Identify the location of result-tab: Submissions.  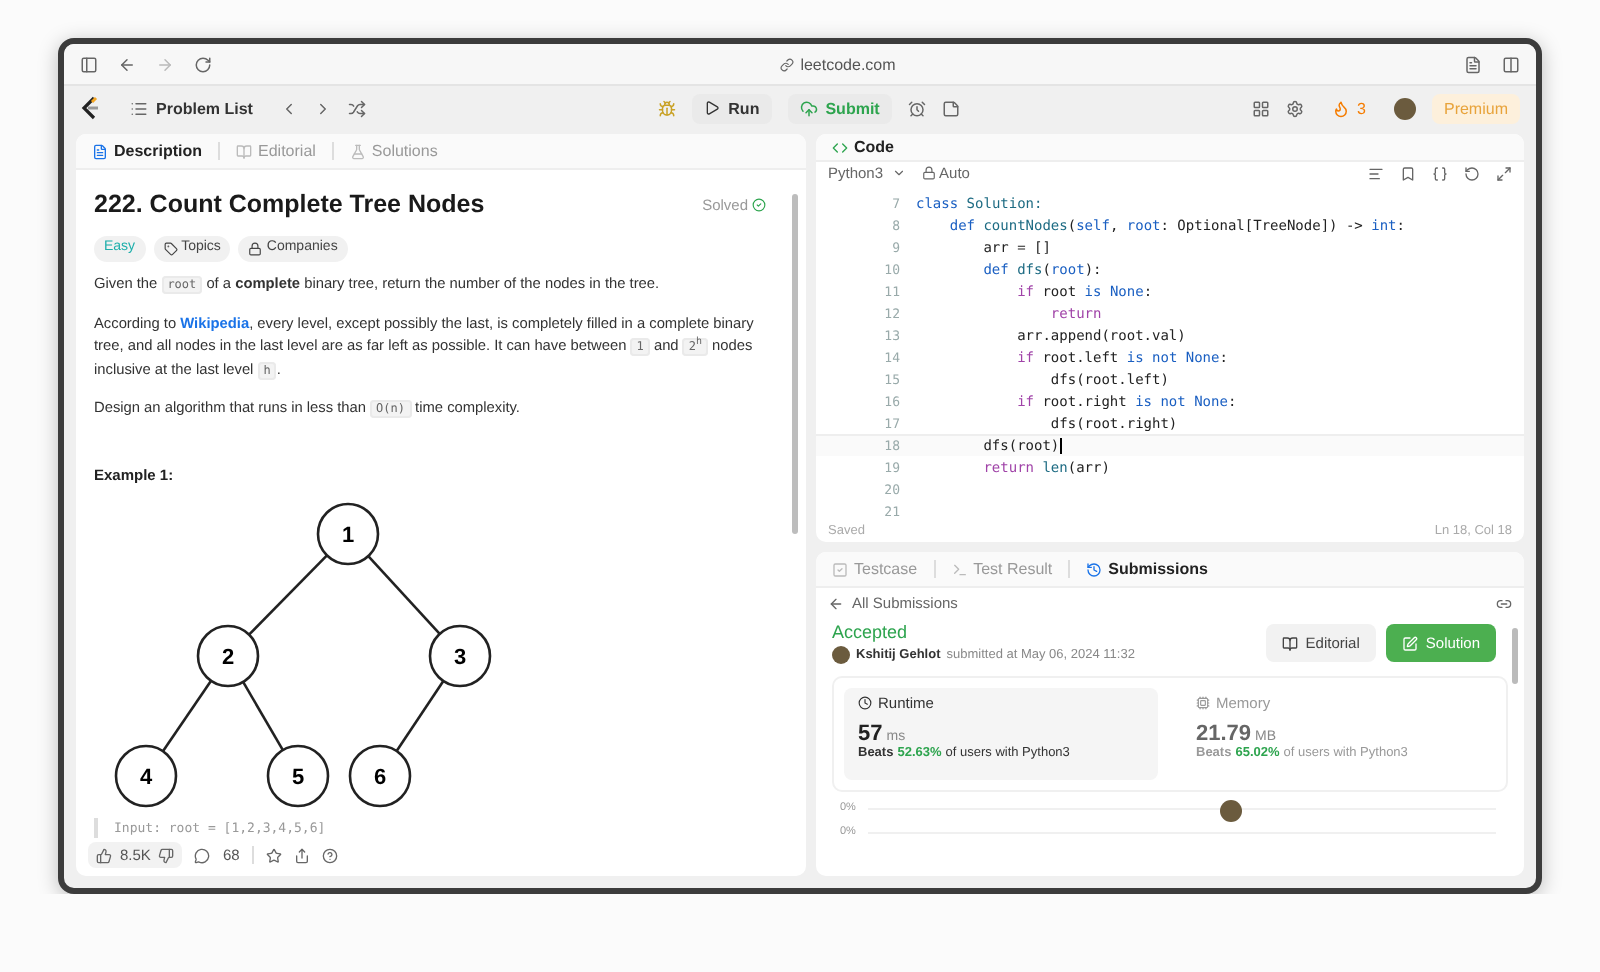
(1147, 569).